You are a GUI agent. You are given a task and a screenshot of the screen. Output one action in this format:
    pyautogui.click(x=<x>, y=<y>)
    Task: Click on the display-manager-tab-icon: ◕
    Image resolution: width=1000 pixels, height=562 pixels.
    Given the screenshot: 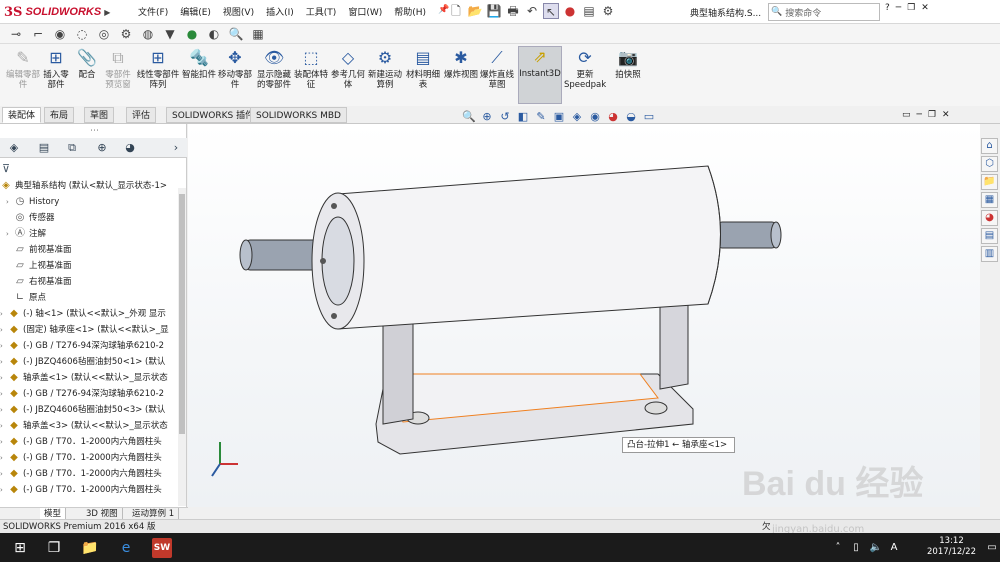 What is the action you would take?
    pyautogui.click(x=130, y=148)
    